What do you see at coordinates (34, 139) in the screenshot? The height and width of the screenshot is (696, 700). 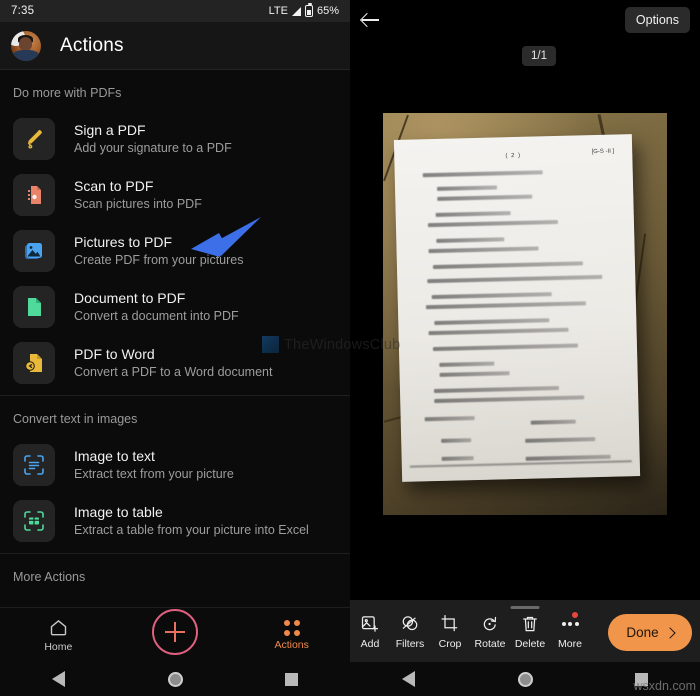 I see `pen-icon` at bounding box center [34, 139].